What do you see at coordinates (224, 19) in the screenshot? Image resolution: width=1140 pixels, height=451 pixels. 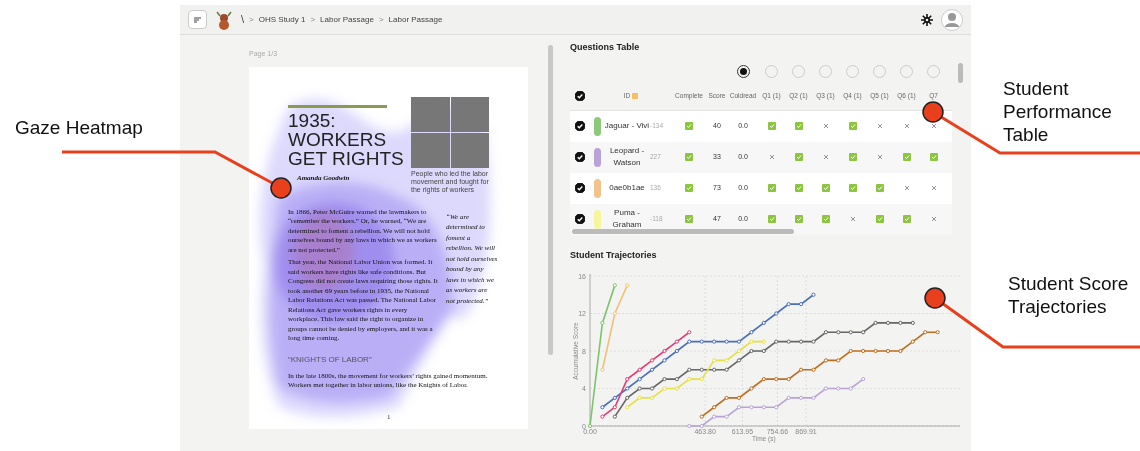 I see `logo-icon` at bounding box center [224, 19].